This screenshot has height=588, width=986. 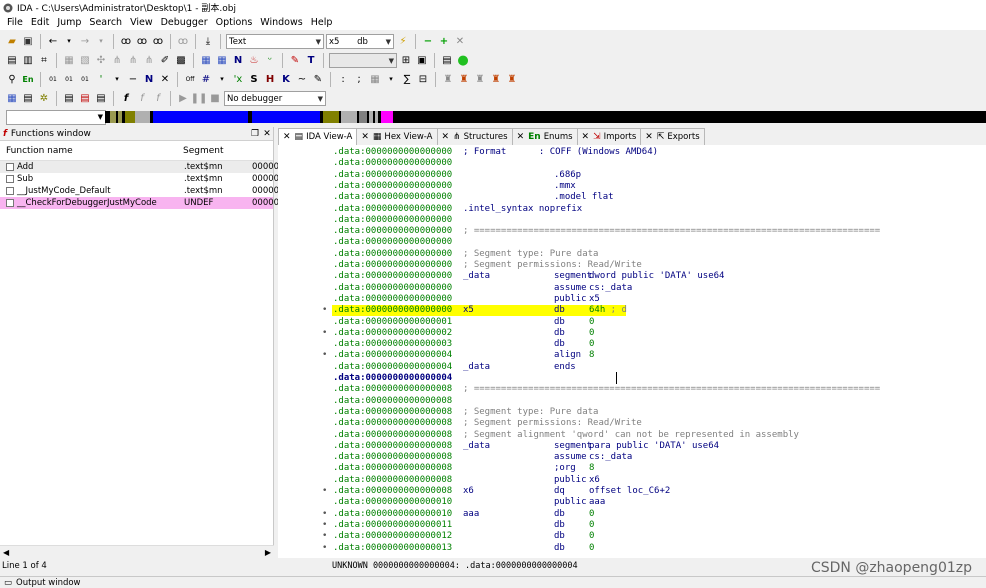 What do you see at coordinates (149, 80) in the screenshot?
I see `rename-icon: N` at bounding box center [149, 80].